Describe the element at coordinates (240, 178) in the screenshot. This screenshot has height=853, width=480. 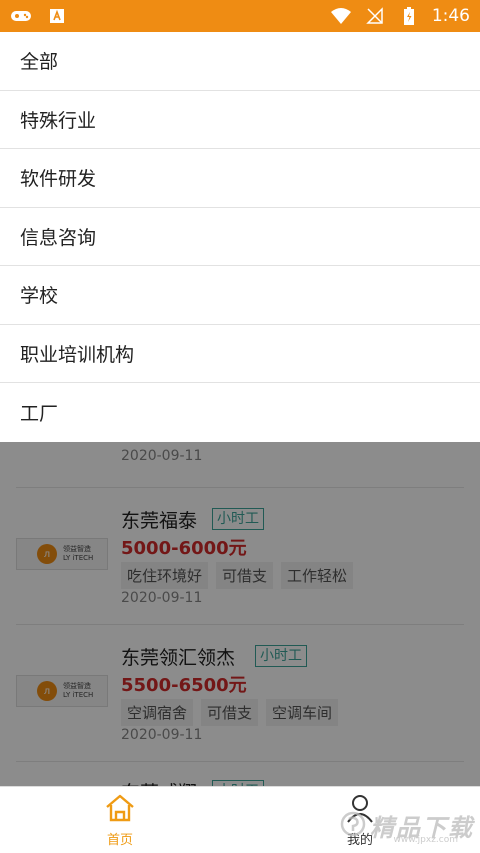
I see `filter-item-software: 软件研发` at that location.